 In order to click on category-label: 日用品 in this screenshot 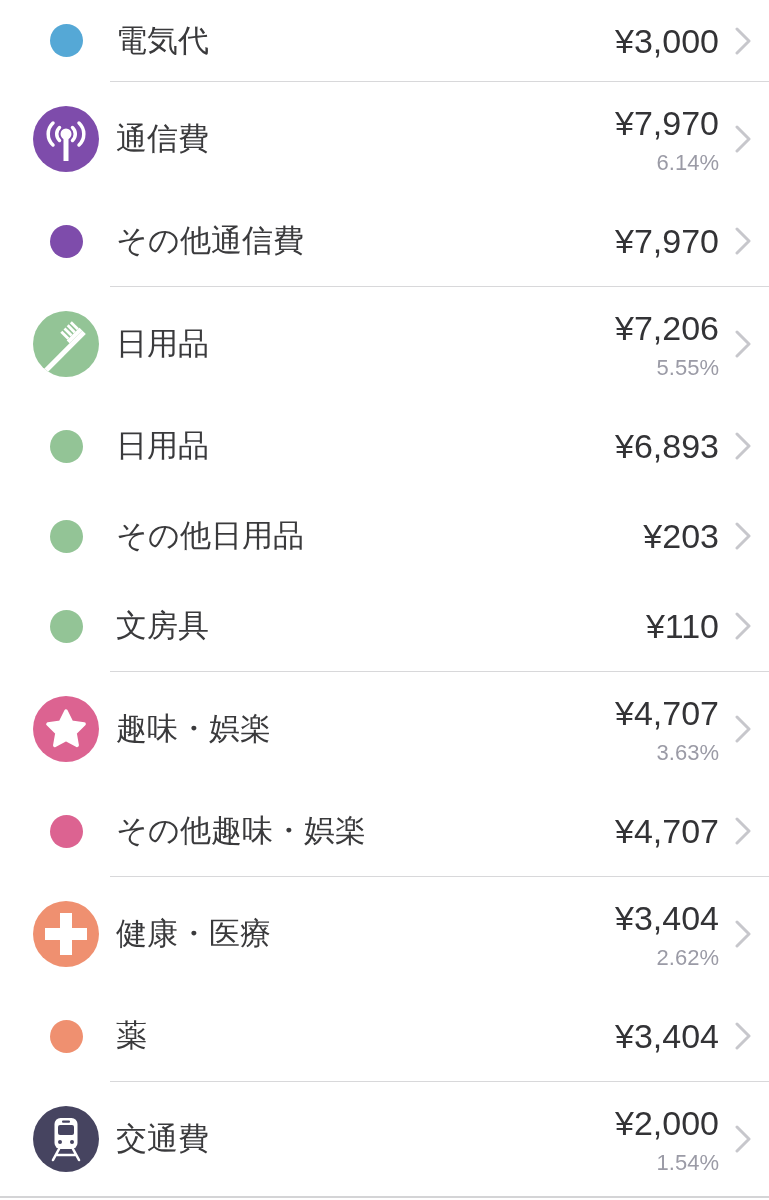, I will do `click(163, 344)`.